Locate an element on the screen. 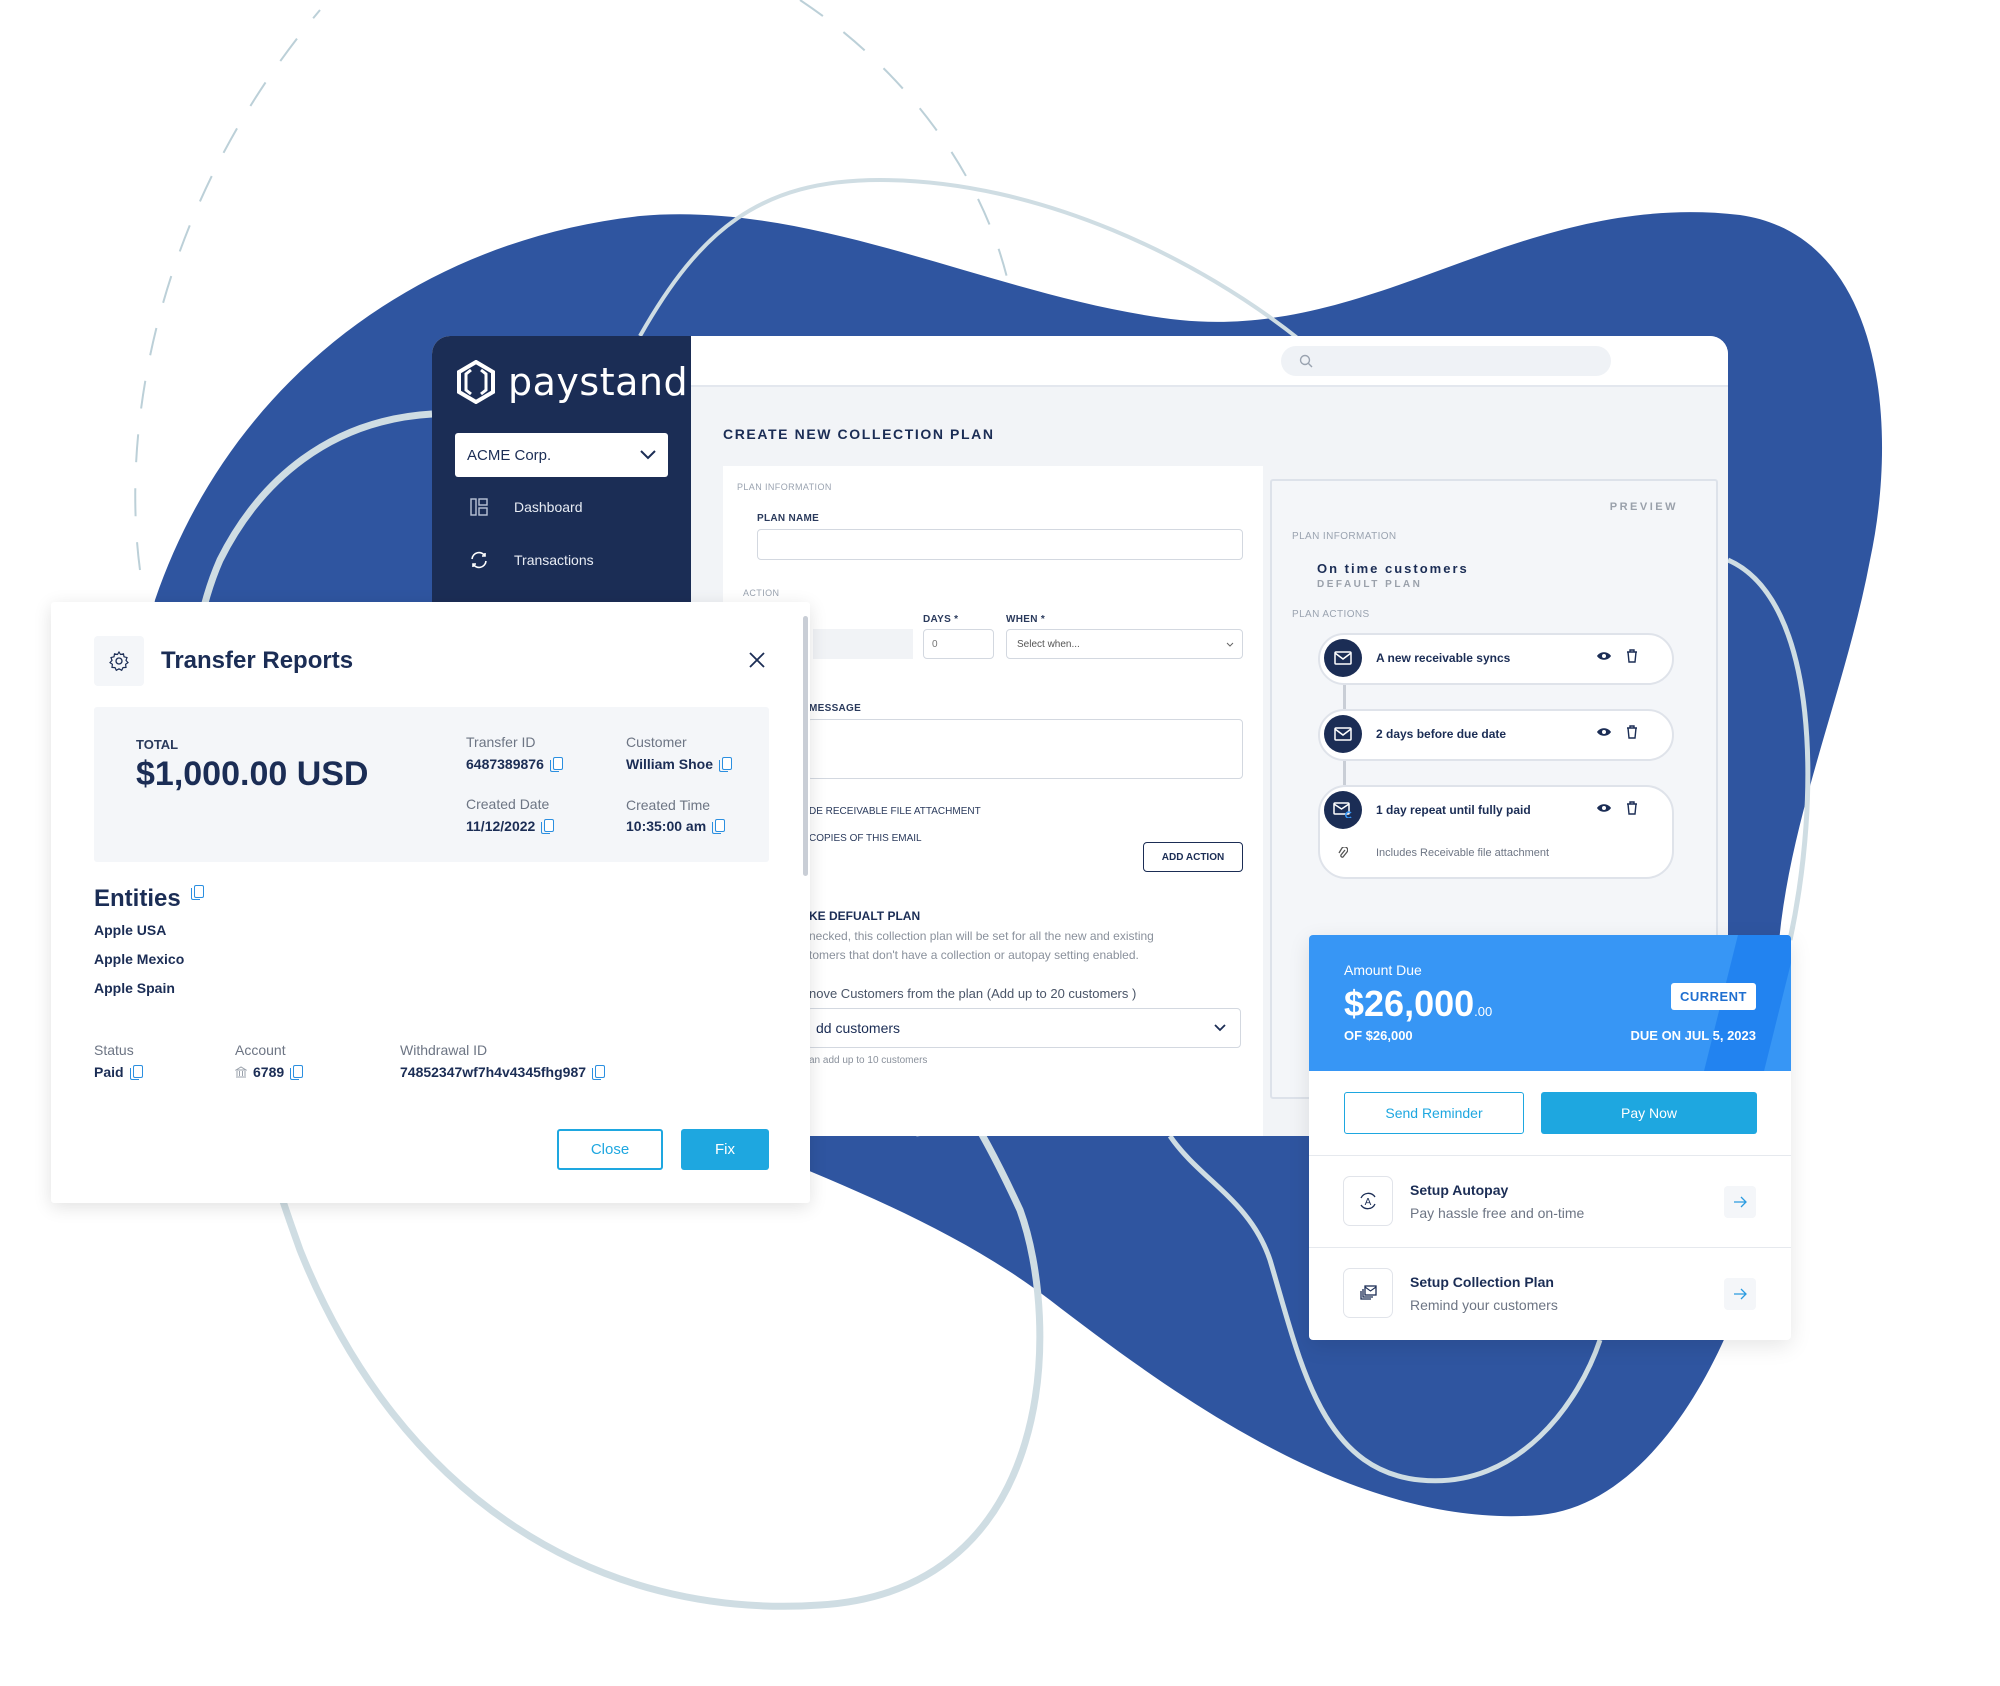 The height and width of the screenshot is (1686, 2000). account-value: 6789 is located at coordinates (269, 1072).